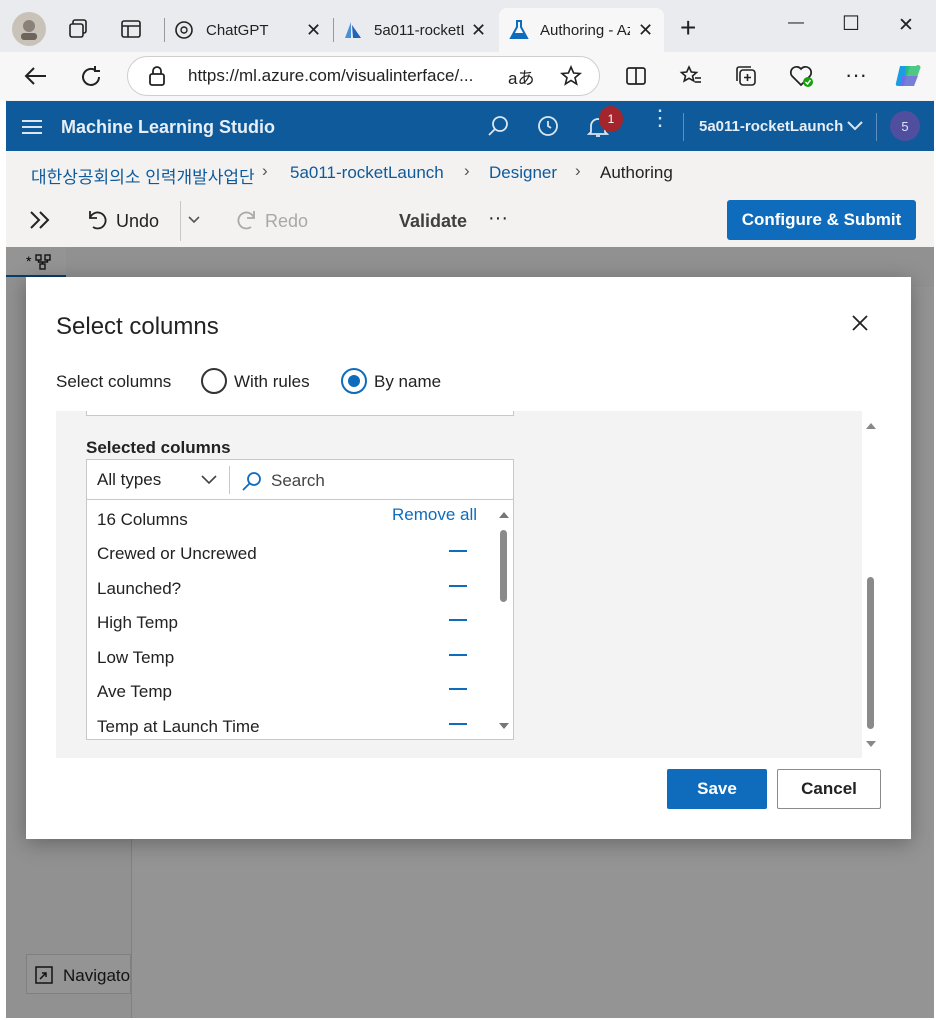 The width and height of the screenshot is (936, 1020). What do you see at coordinates (523, 173) in the screenshot?
I see `breadcrumb-designer: Designer` at bounding box center [523, 173].